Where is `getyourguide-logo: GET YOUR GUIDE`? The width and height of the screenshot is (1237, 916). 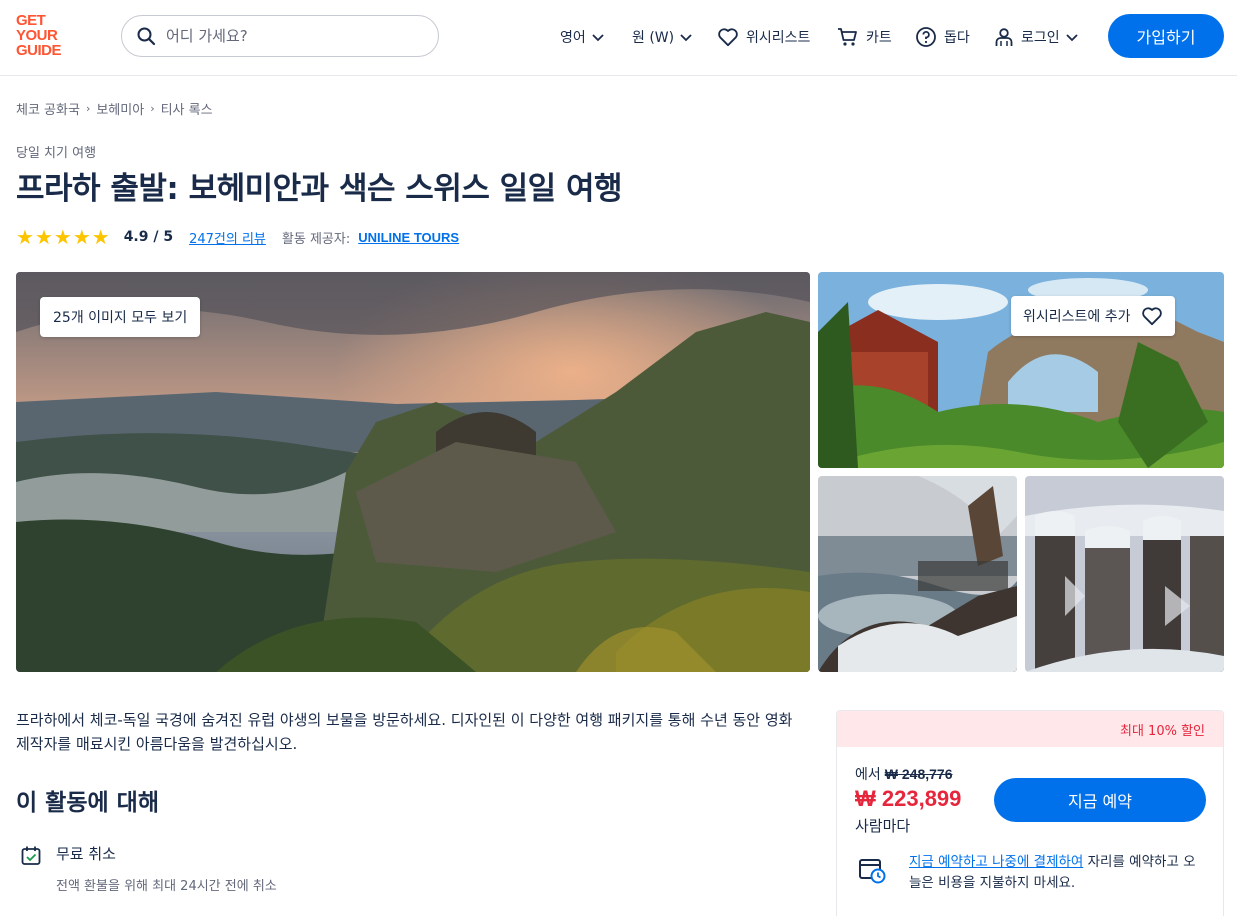
getyourguide-logo: GET YOUR GUIDE is located at coordinates (45, 36).